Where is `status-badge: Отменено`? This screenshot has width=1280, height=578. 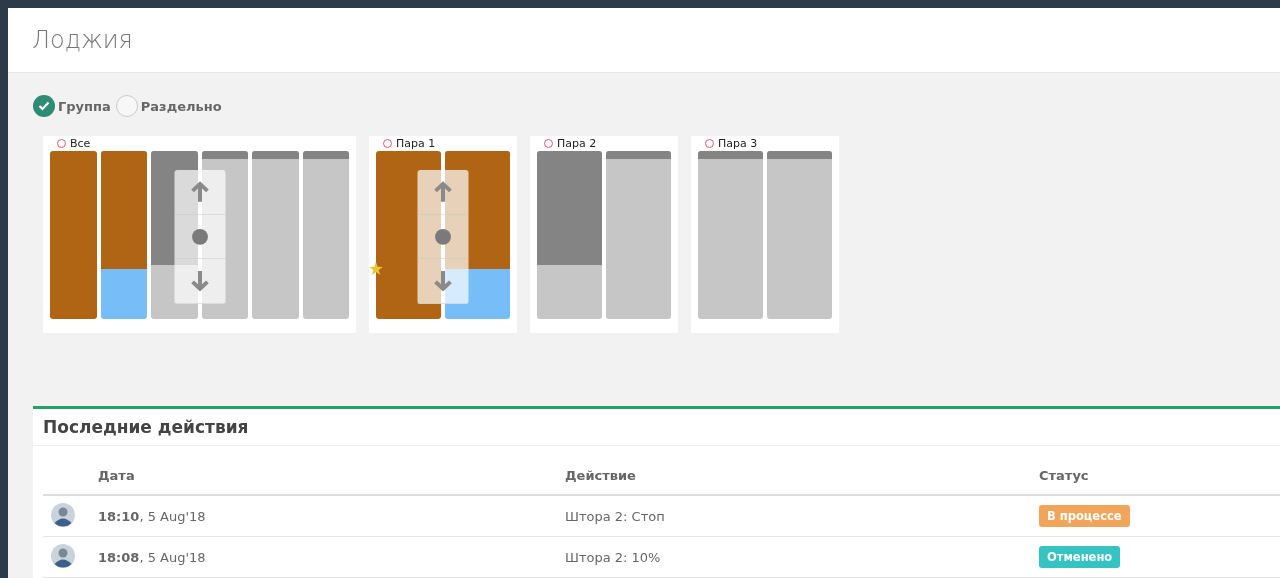 status-badge: Отменено is located at coordinates (1080, 557).